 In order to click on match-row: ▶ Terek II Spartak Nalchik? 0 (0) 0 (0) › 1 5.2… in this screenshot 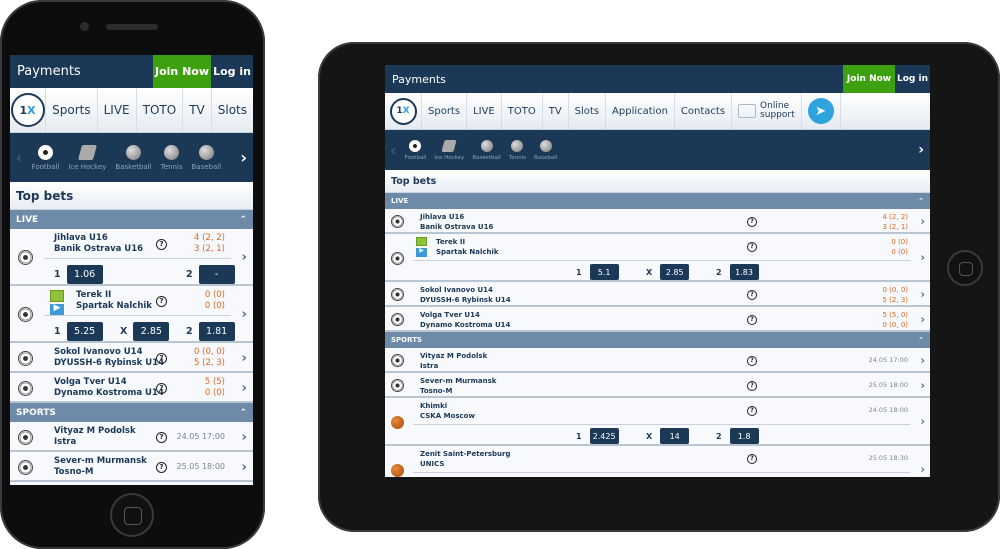, I will do `click(131, 314)`.